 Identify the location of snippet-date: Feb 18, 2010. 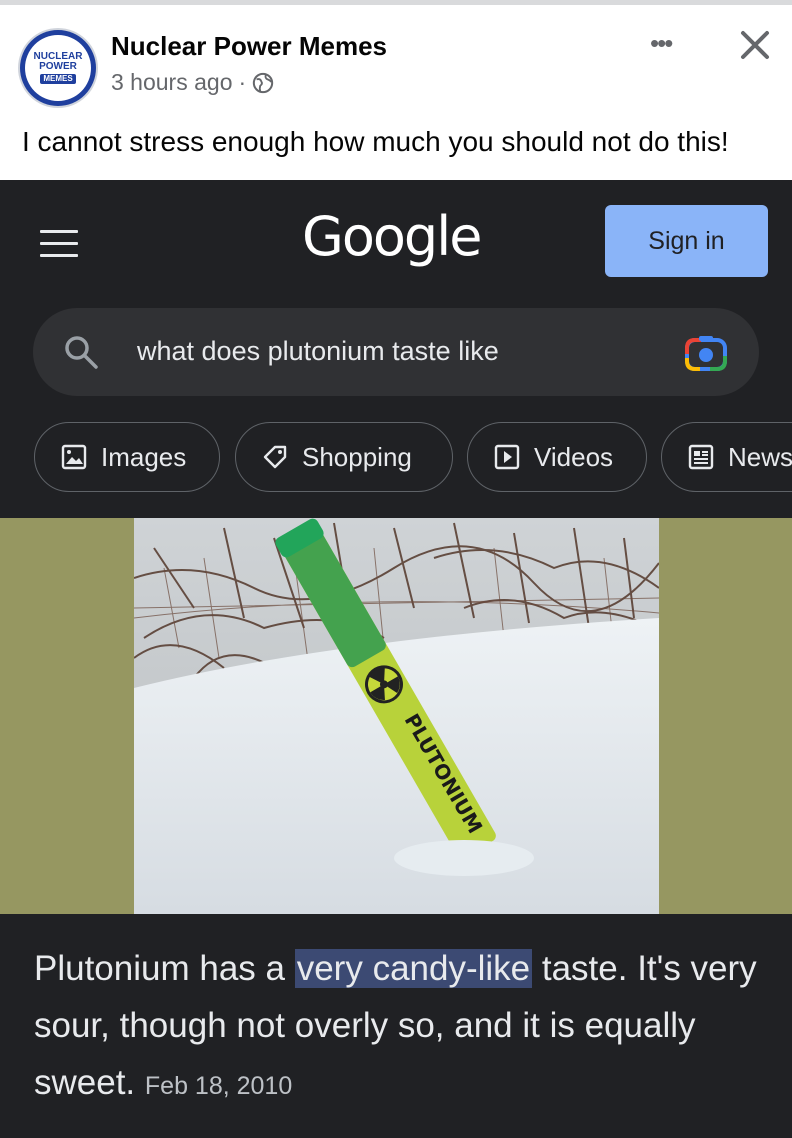
(218, 1086).